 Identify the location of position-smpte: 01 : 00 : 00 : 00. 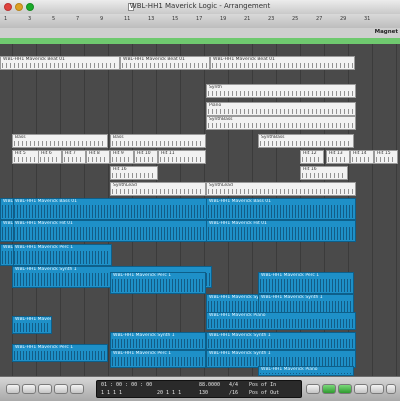
(127, 385).